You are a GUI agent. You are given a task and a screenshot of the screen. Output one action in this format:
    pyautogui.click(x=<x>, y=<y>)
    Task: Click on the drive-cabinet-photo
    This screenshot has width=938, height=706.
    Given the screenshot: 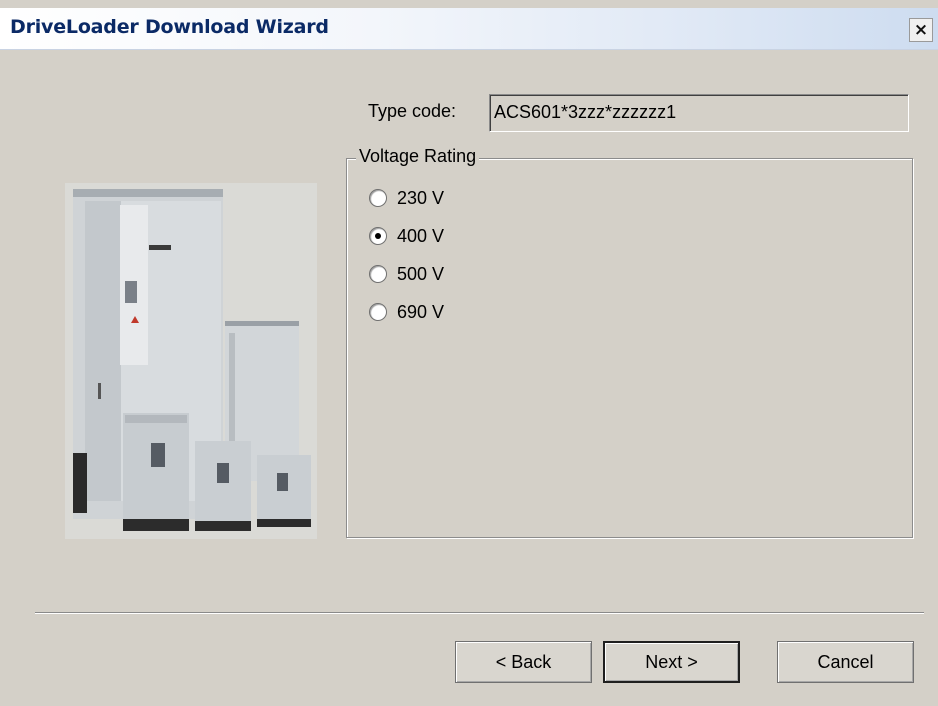 What is the action you would take?
    pyautogui.click(x=191, y=361)
    